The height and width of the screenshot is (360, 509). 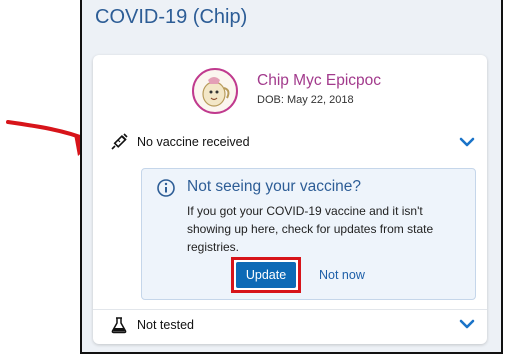 I want to click on update-button-label: Update, so click(x=266, y=275).